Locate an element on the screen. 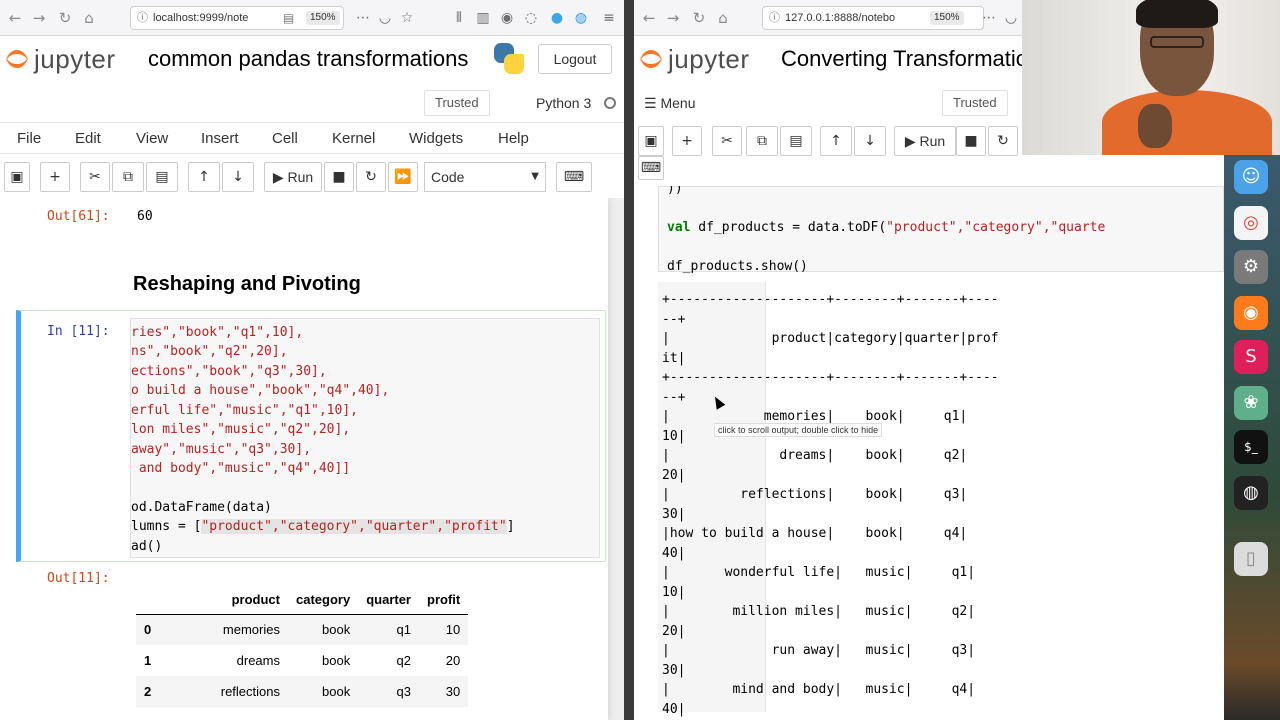 The width and height of the screenshot is (1280, 720). menu-icon: ≡ is located at coordinates (609, 18).